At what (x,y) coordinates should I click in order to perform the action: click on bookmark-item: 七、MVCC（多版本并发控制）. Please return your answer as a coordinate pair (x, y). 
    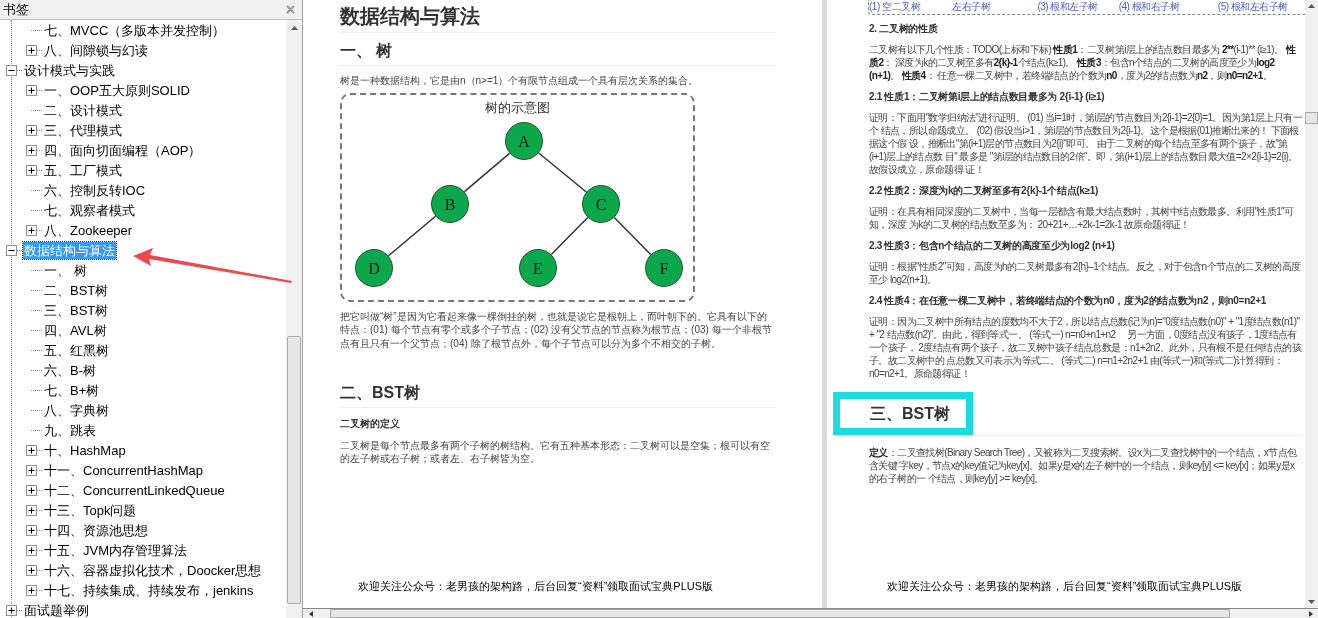
    Looking at the image, I should click on (135, 30).